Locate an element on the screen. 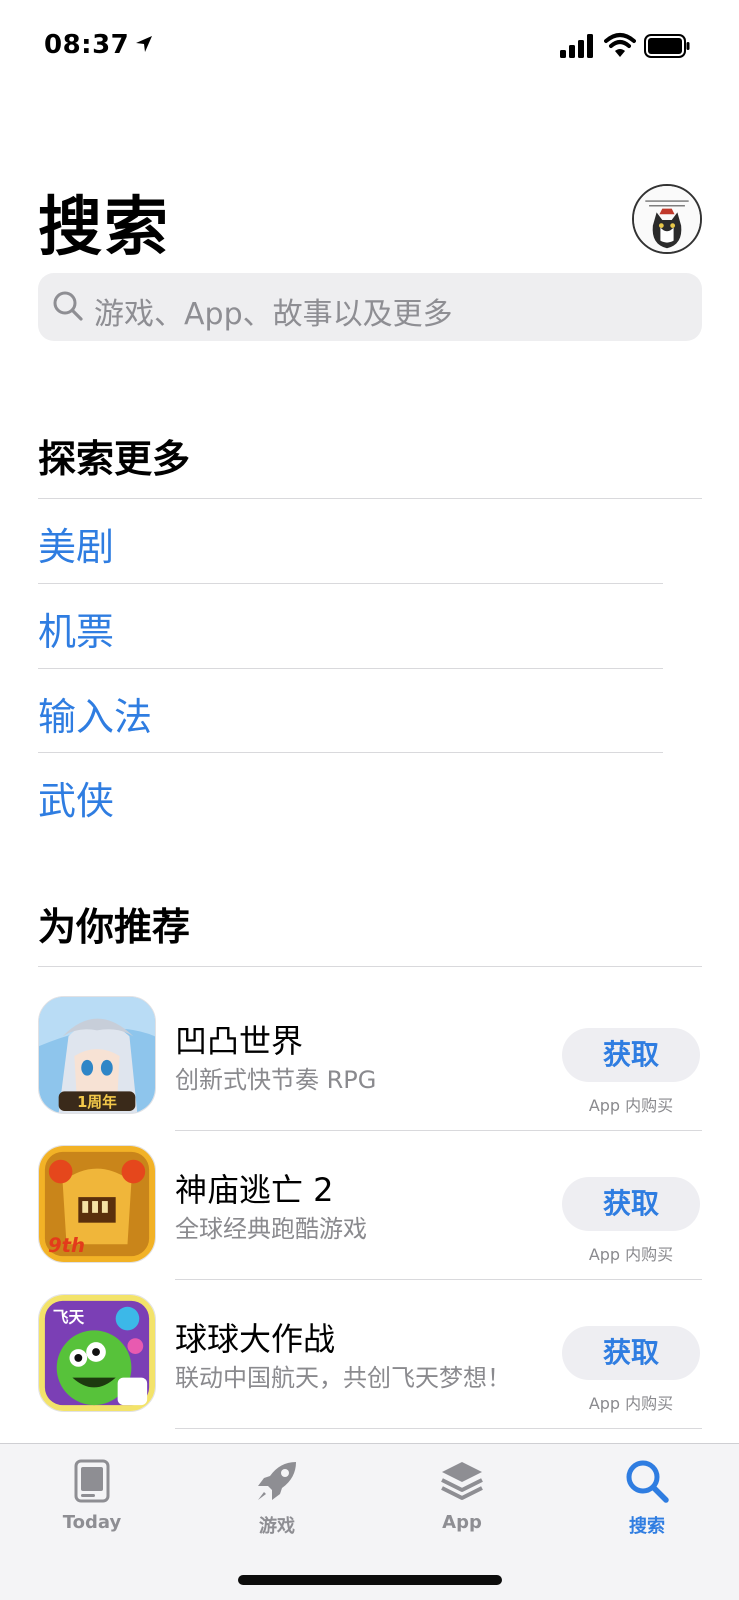 This screenshot has width=739, height=1600. explore-link-meiju: 美剧 is located at coordinates (76, 543).